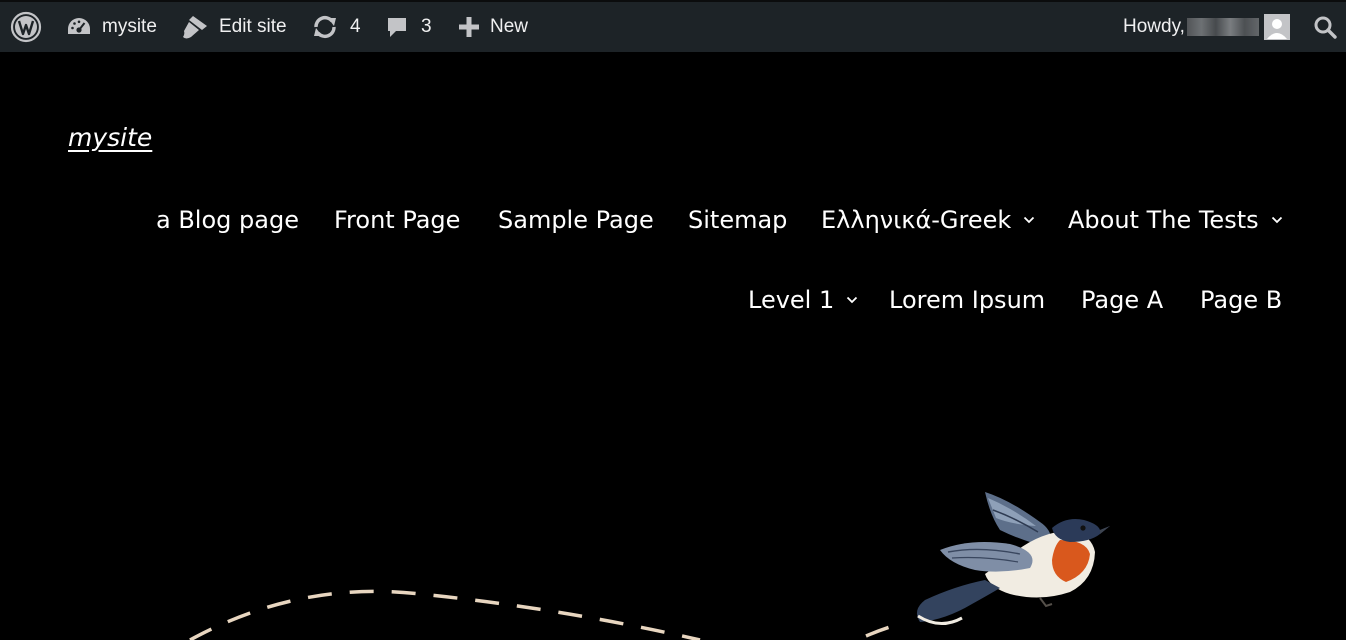 This screenshot has height=640, width=1346. I want to click on comments-link: 3, so click(408, 27).